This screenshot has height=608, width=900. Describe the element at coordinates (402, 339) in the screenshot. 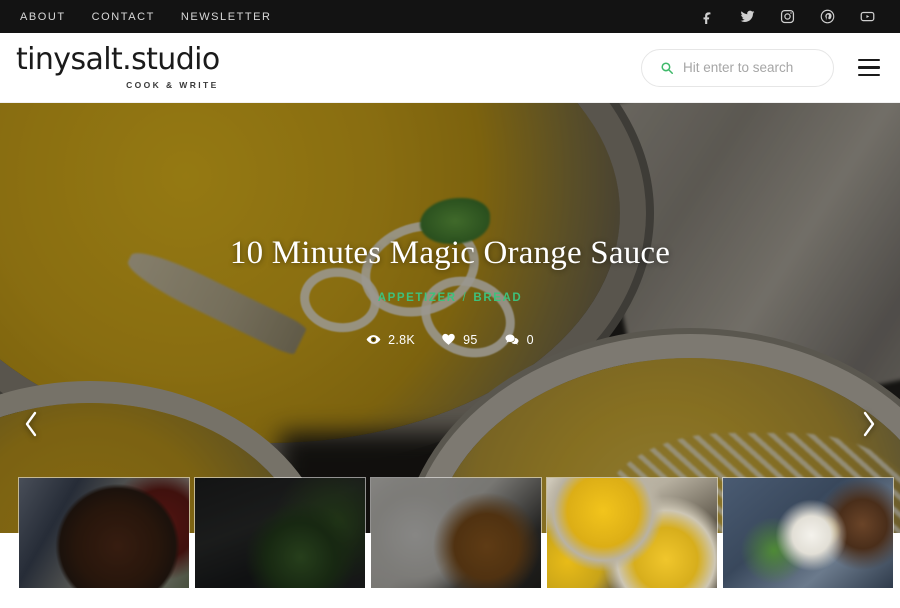

I see `hero-views-count: 2.8K` at that location.